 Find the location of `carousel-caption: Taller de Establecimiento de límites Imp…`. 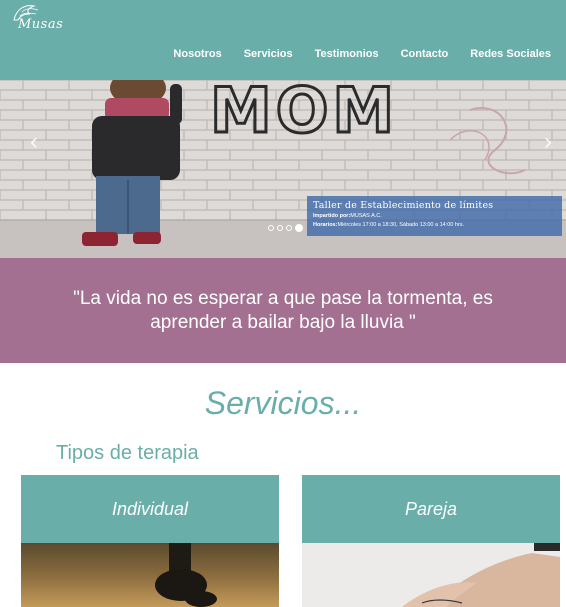

carousel-caption: Taller de Establecimiento de límites Imp… is located at coordinates (434, 216).